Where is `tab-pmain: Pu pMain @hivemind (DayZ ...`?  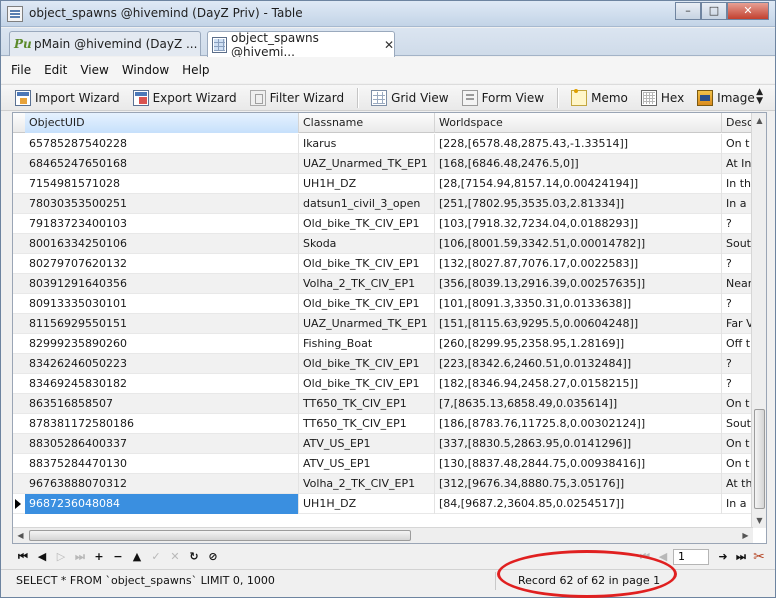 tab-pmain: Pu pMain @hivemind (DayZ ... is located at coordinates (105, 43).